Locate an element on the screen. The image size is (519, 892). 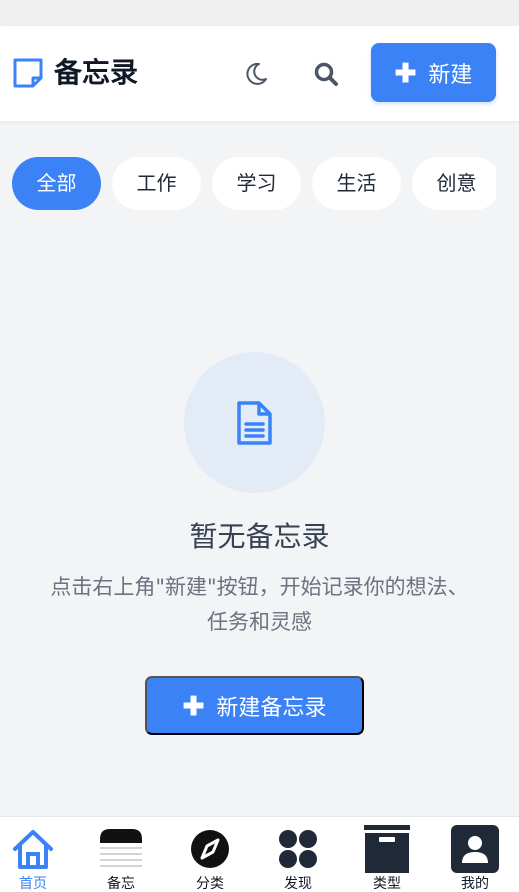
nav-label-category: 分类 is located at coordinates (210, 884).